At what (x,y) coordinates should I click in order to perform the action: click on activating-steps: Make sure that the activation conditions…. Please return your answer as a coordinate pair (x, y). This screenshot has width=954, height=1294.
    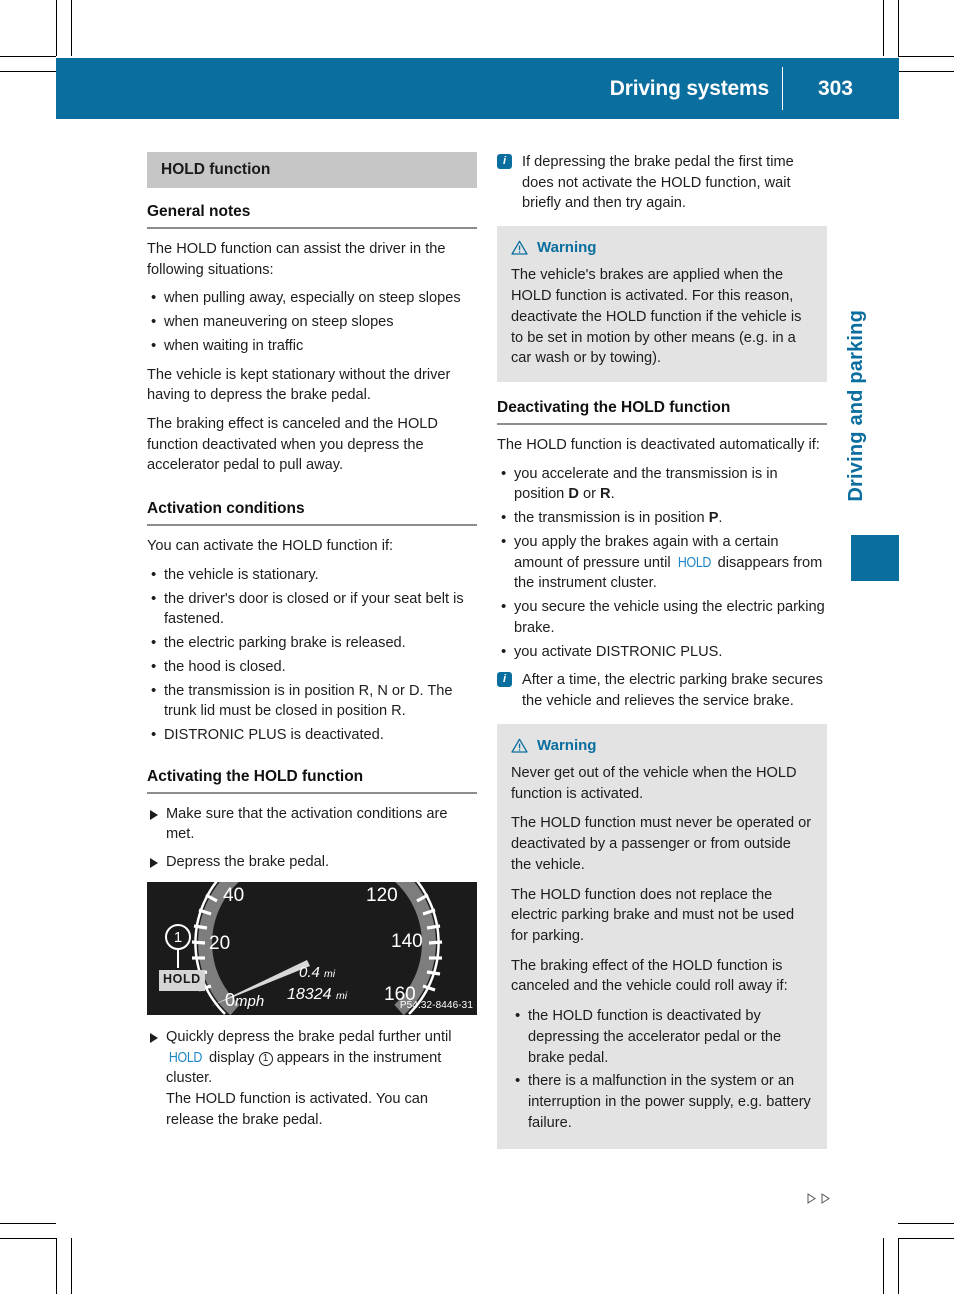
    Looking at the image, I should click on (312, 838).